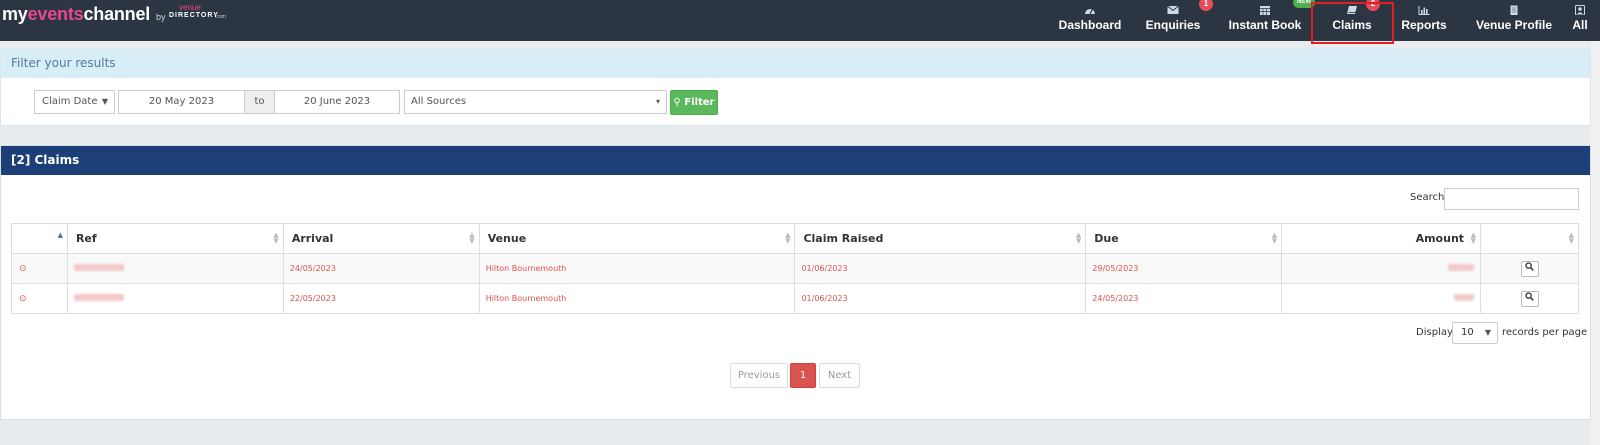 Image resolution: width=1600 pixels, height=445 pixels. I want to click on bar-chart-icon, so click(1424, 10).